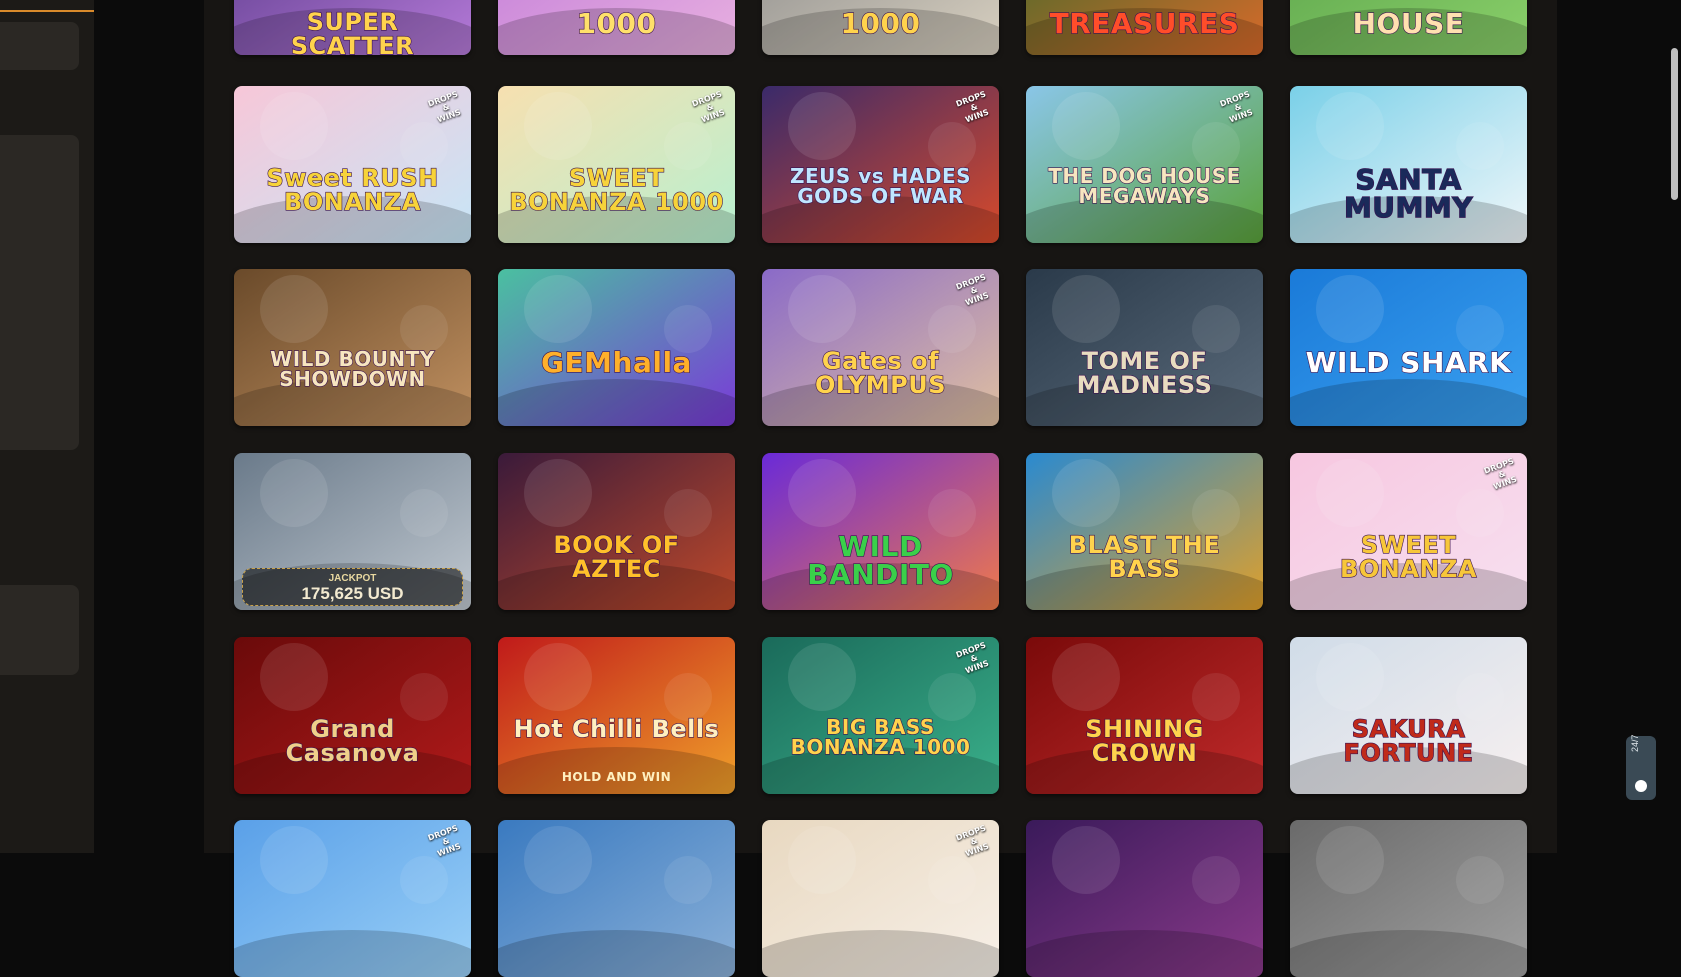 The width and height of the screenshot is (1681, 977). Describe the element at coordinates (352, 190) in the screenshot. I see `game-title: Sweet RUSH BONANZA` at that location.